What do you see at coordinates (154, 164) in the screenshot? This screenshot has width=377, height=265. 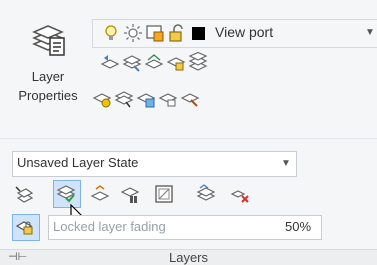 I see `layer-state-dropdown: Unsaved Layer State ▼` at bounding box center [154, 164].